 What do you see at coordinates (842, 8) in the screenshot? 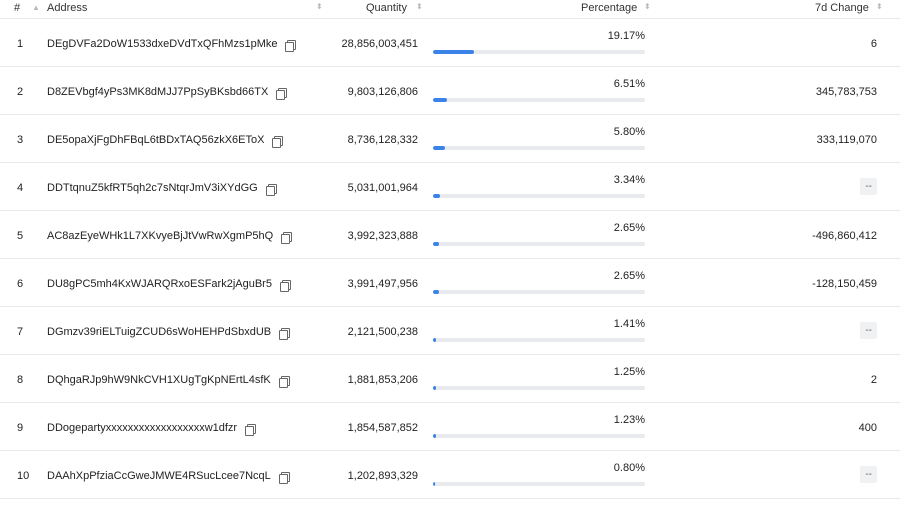
I see `change-column-header: 7d Change` at bounding box center [842, 8].